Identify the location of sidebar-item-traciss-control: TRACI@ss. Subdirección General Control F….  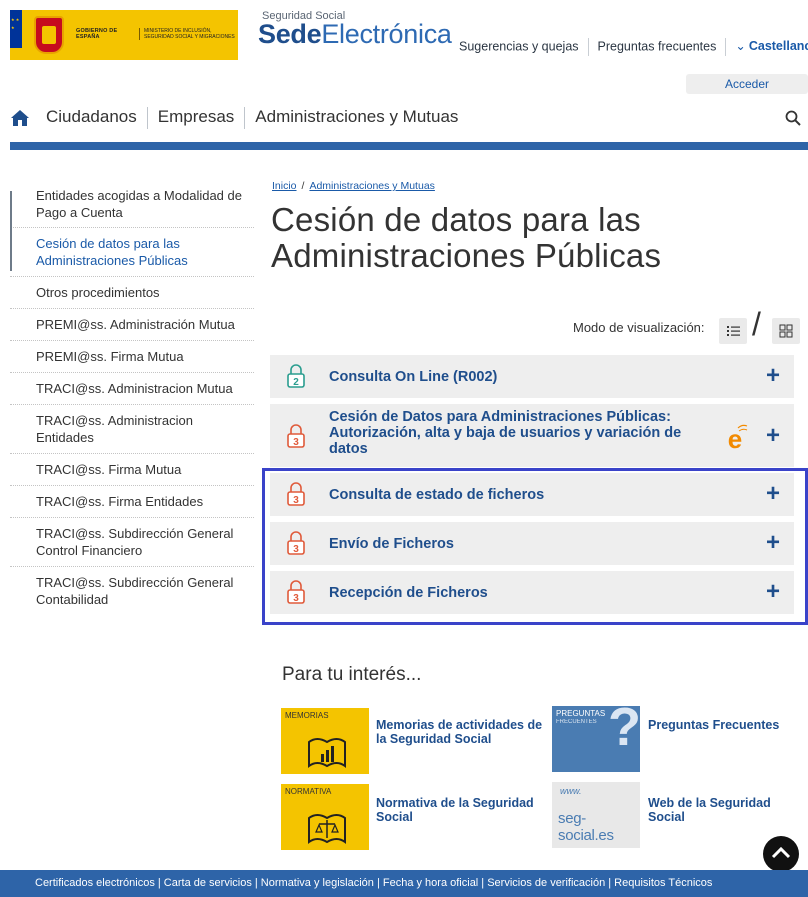
(132, 542).